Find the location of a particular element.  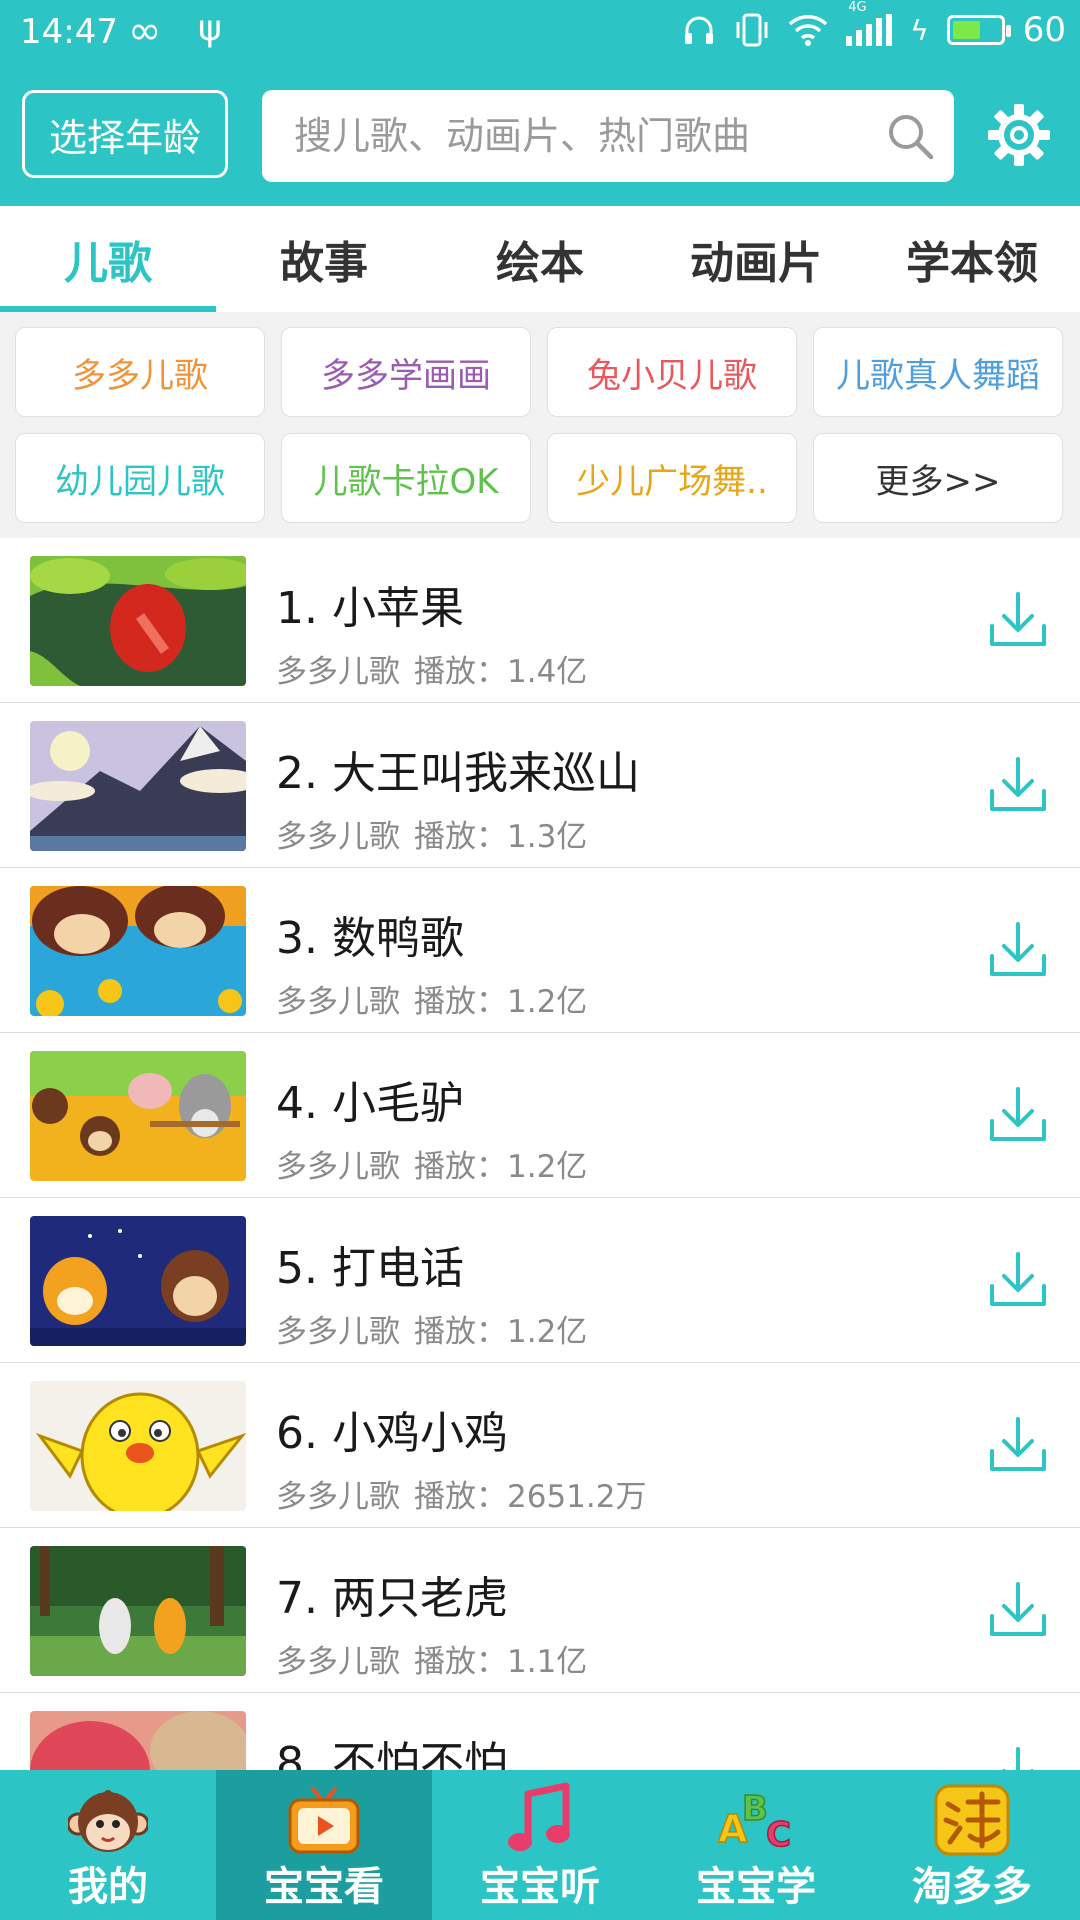

chip-tuxiaobei-songs: 兔小贝儿歌 is located at coordinates (672, 372).